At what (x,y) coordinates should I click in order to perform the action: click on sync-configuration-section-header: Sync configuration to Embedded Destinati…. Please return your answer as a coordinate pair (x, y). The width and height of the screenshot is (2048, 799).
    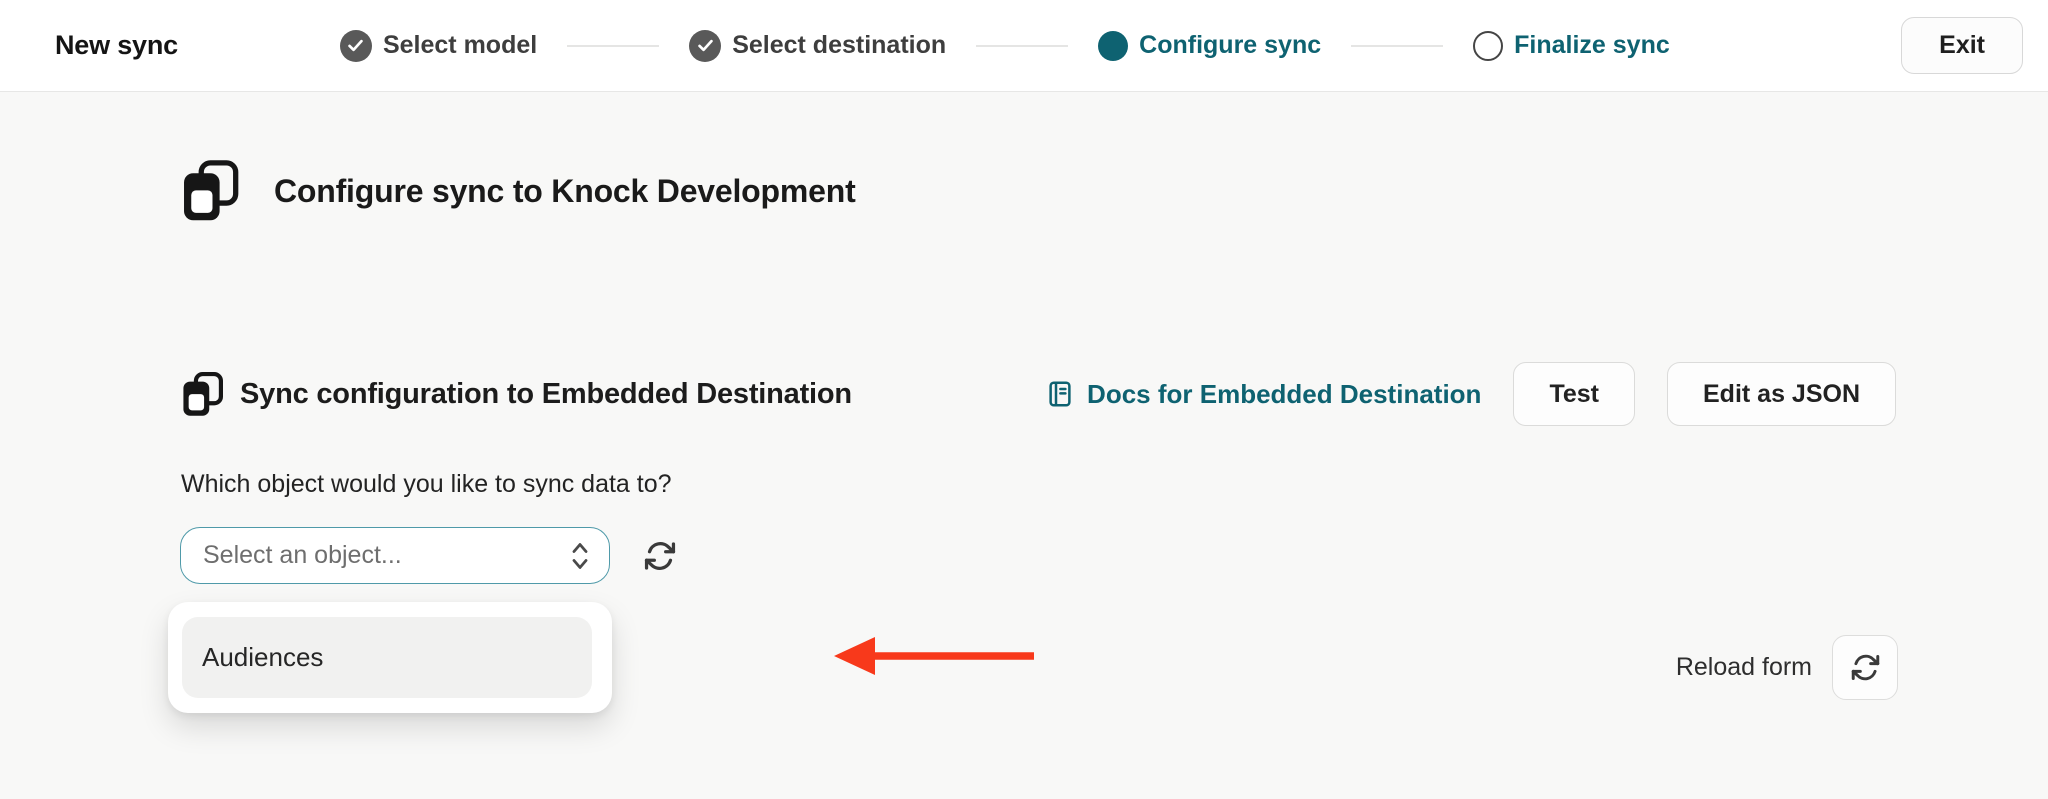
    Looking at the image, I should click on (1039, 394).